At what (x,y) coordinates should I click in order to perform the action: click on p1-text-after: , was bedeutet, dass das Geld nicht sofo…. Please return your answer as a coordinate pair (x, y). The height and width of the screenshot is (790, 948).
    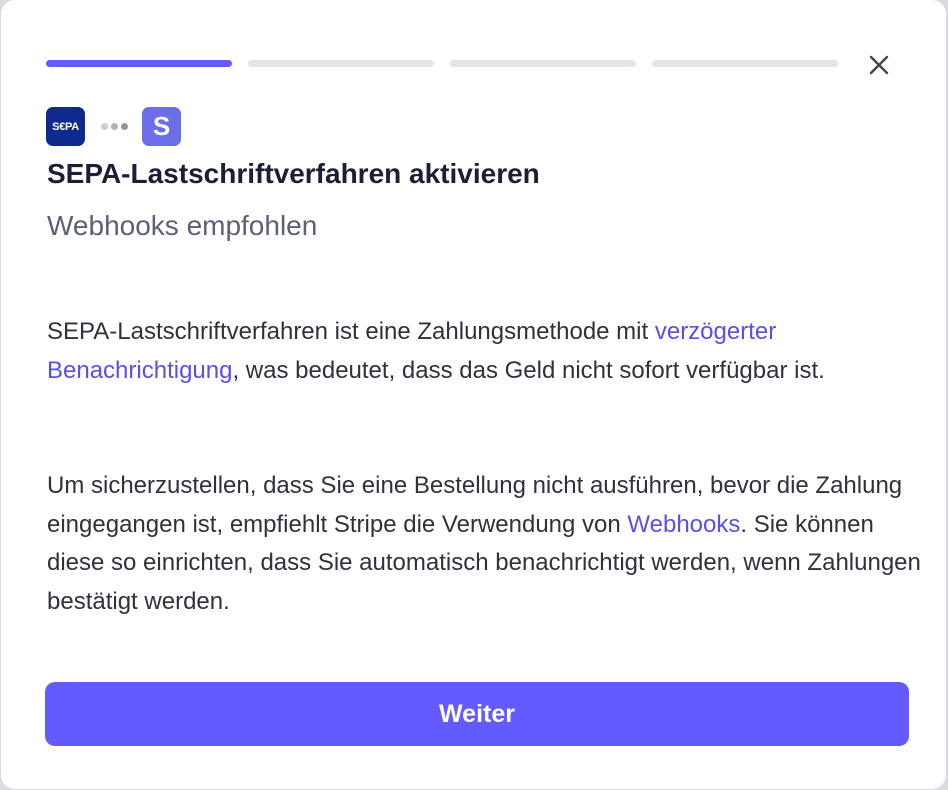
    Looking at the image, I should click on (528, 370).